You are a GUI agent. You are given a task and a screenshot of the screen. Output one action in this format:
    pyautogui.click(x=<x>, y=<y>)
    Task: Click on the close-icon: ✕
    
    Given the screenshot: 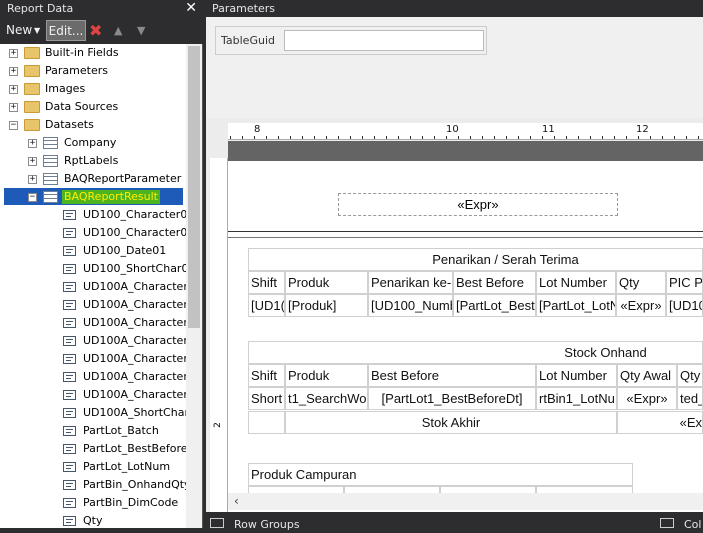 What is the action you would take?
    pyautogui.click(x=191, y=8)
    